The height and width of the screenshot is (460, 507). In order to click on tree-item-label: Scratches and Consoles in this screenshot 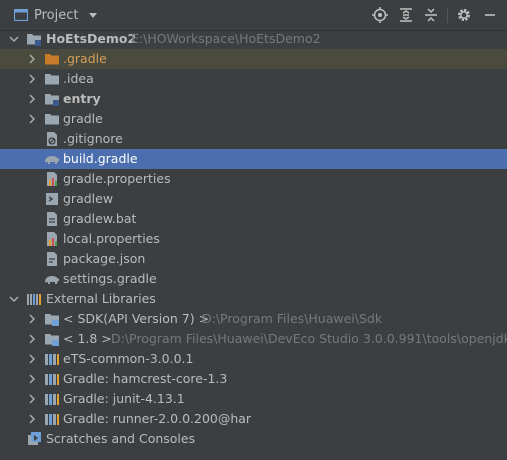, I will do `click(121, 438)`.